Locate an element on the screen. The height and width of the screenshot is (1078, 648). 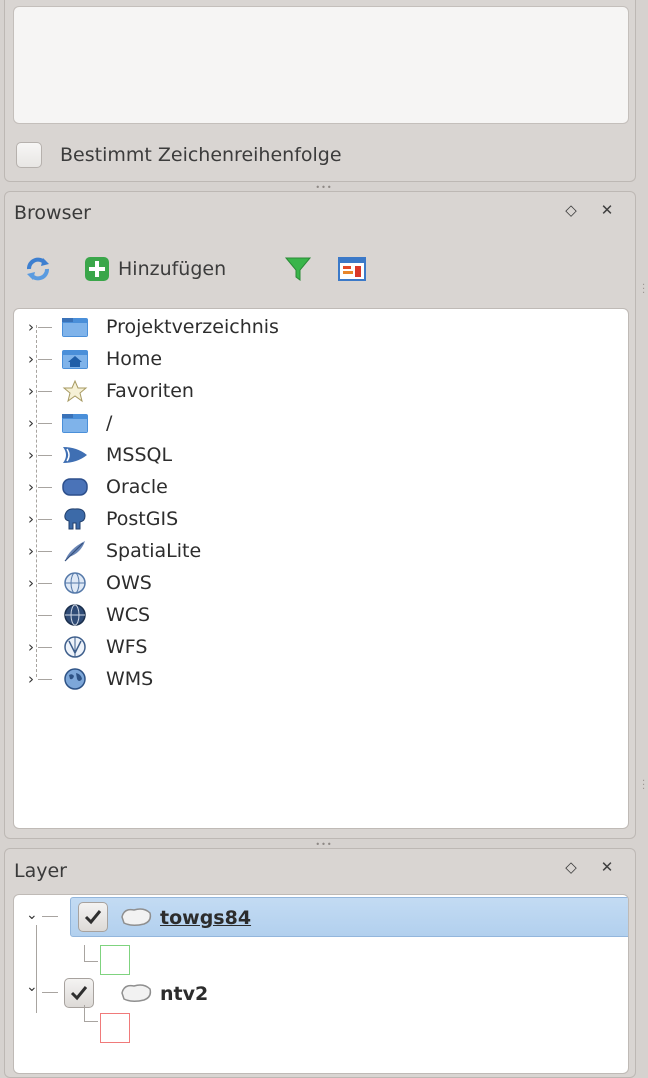
browser-item-label: OWS is located at coordinates (129, 583).